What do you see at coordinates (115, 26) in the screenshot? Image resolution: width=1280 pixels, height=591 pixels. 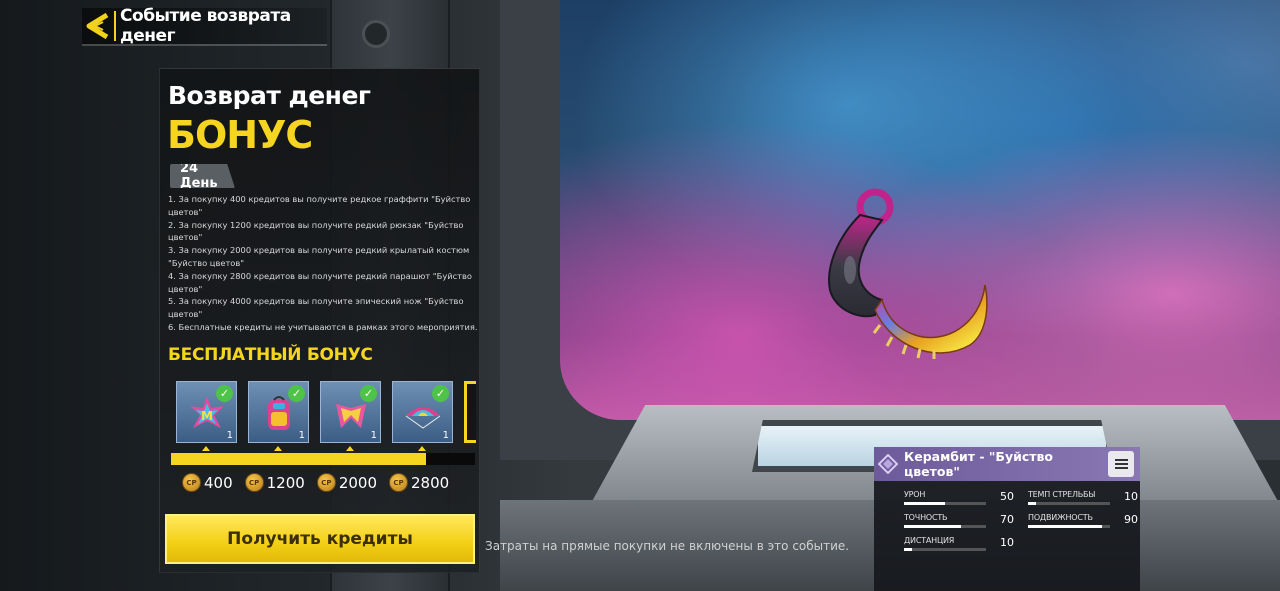 I see `title-separator` at bounding box center [115, 26].